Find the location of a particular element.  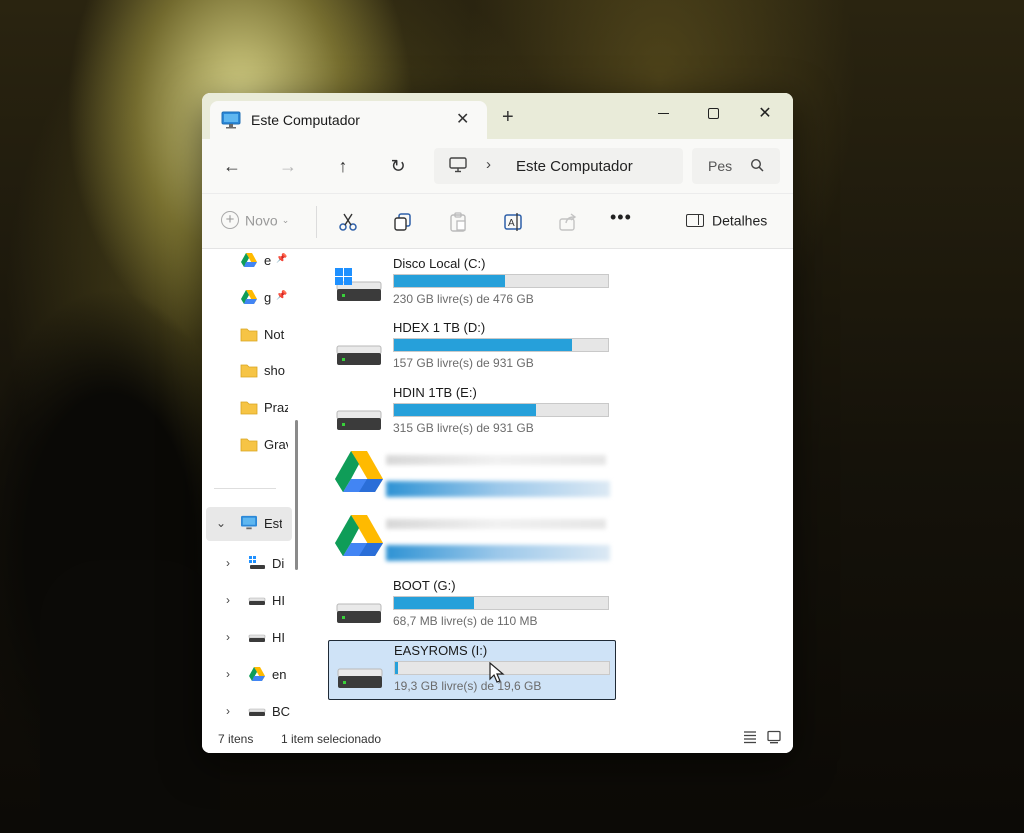

tab-close-icon: ✕ is located at coordinates (462, 119).